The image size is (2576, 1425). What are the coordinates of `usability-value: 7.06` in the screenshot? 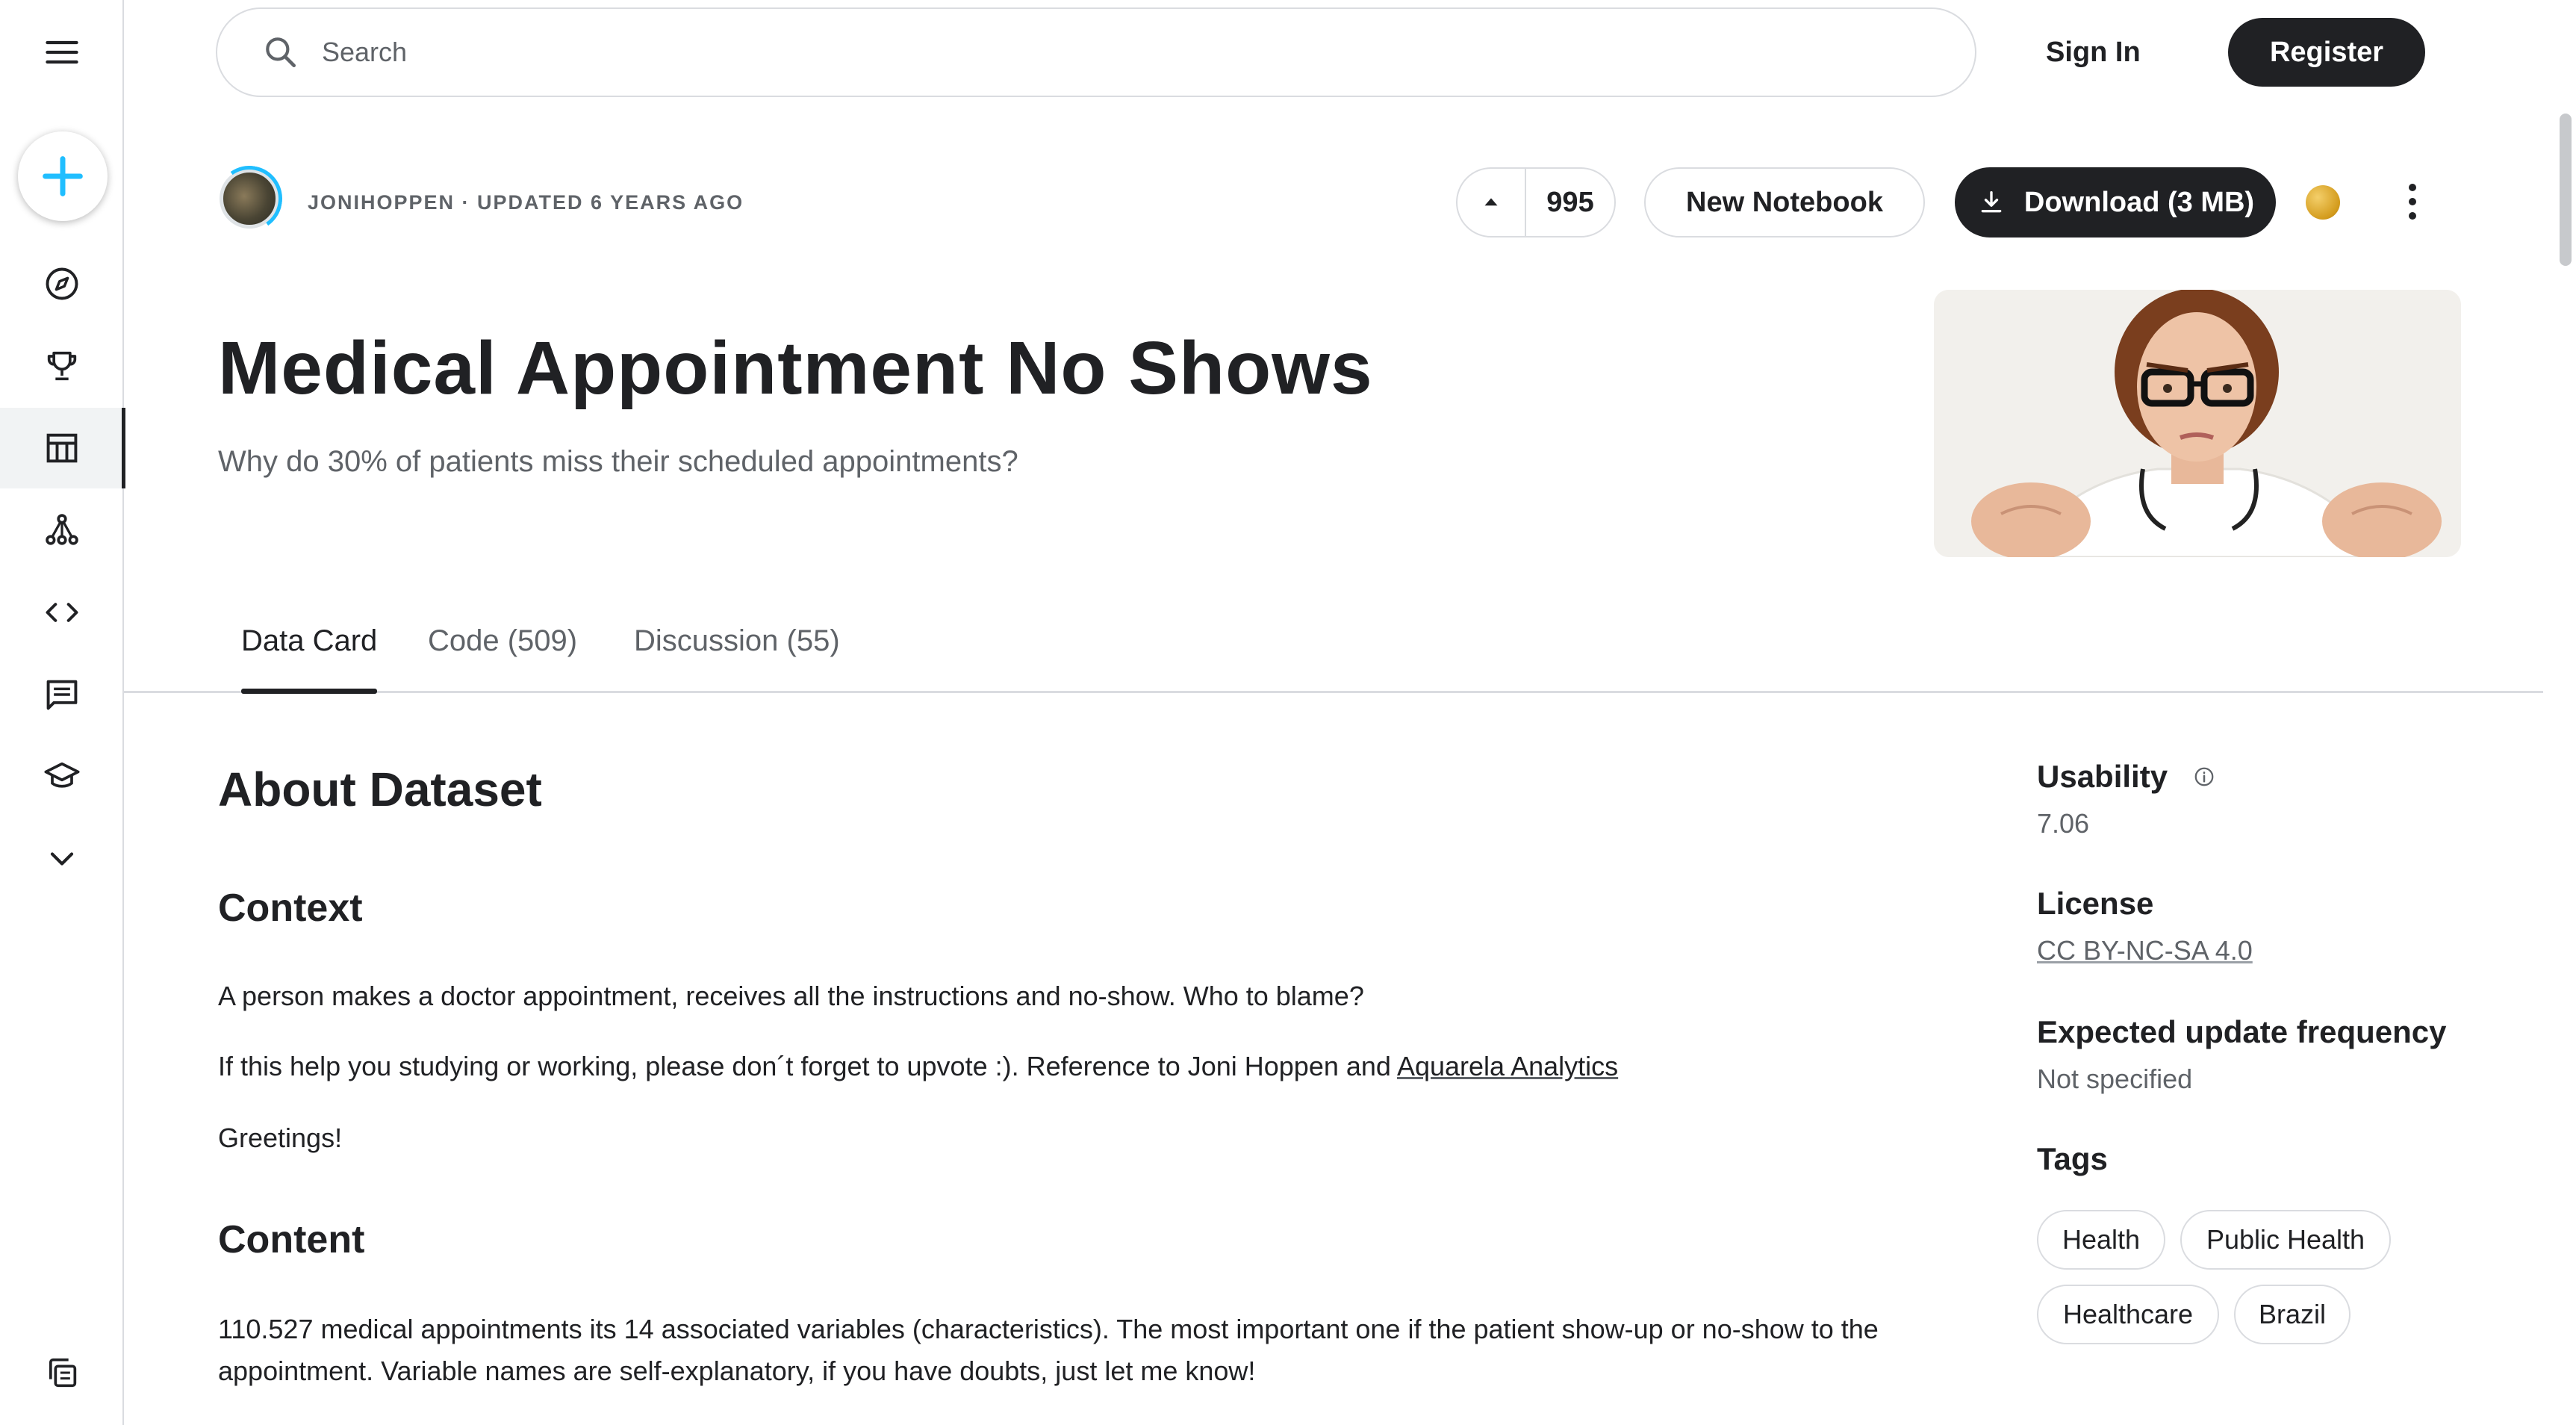 It's located at (2063, 823).